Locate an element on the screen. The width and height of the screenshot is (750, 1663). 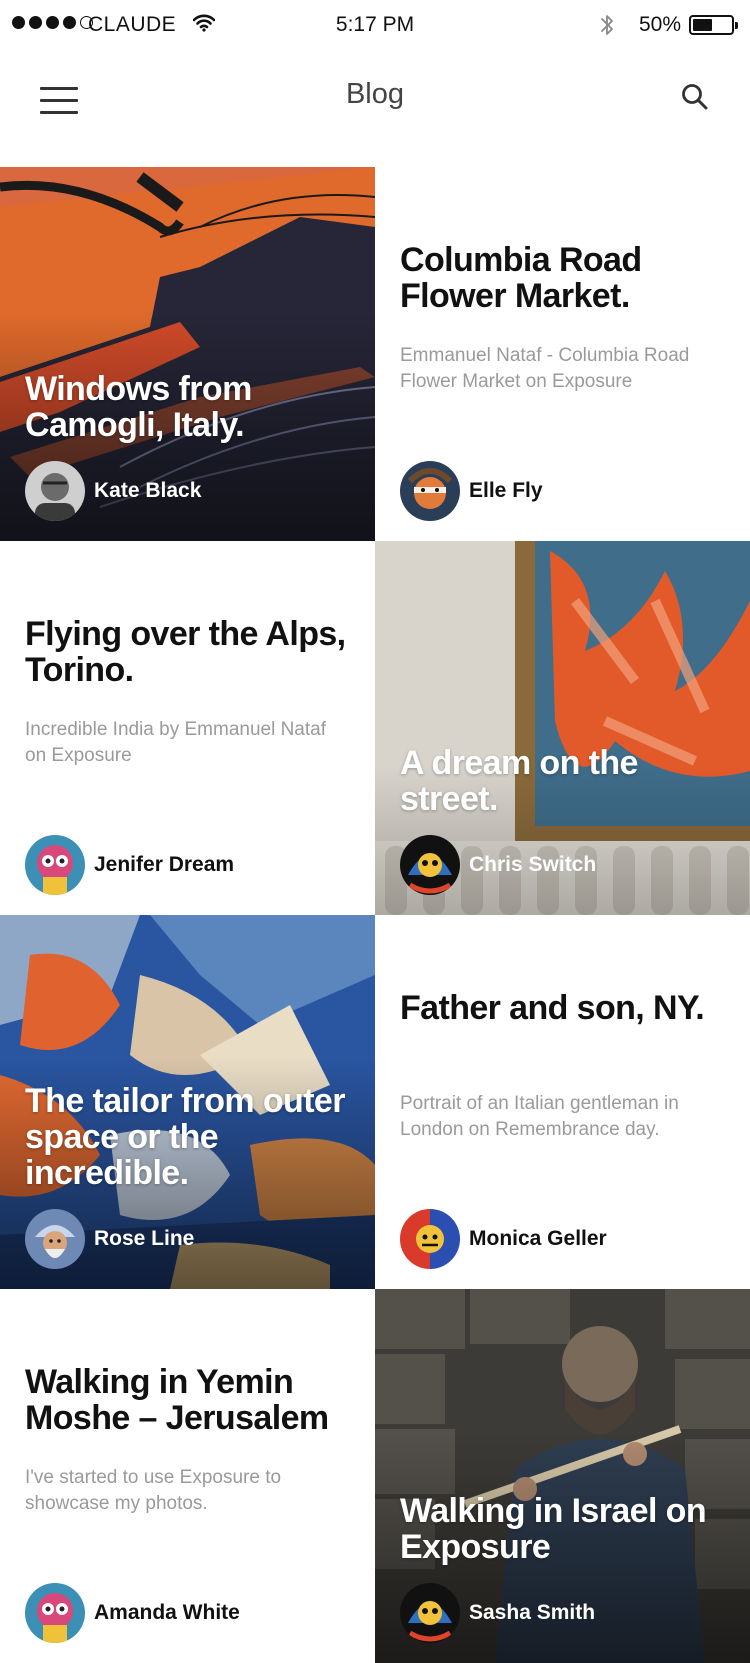
status-time: 5:17 PM is located at coordinates (375, 24).